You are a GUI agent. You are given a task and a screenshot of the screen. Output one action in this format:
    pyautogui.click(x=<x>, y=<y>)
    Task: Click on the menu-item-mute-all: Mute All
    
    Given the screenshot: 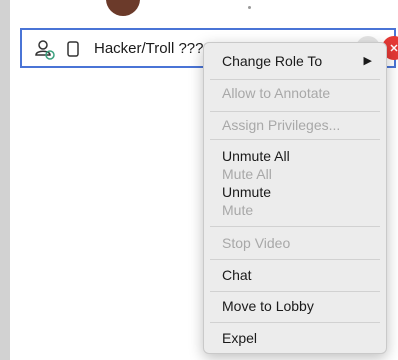 What is the action you would take?
    pyautogui.click(x=247, y=174)
    